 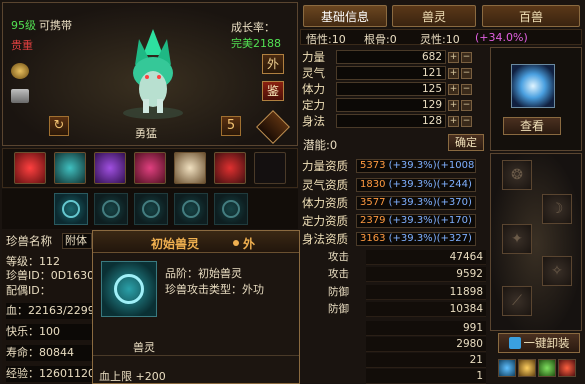 What do you see at coordinates (326, 39) in the screenshot?
I see `comprehension-text: 悟性:10` at bounding box center [326, 39].